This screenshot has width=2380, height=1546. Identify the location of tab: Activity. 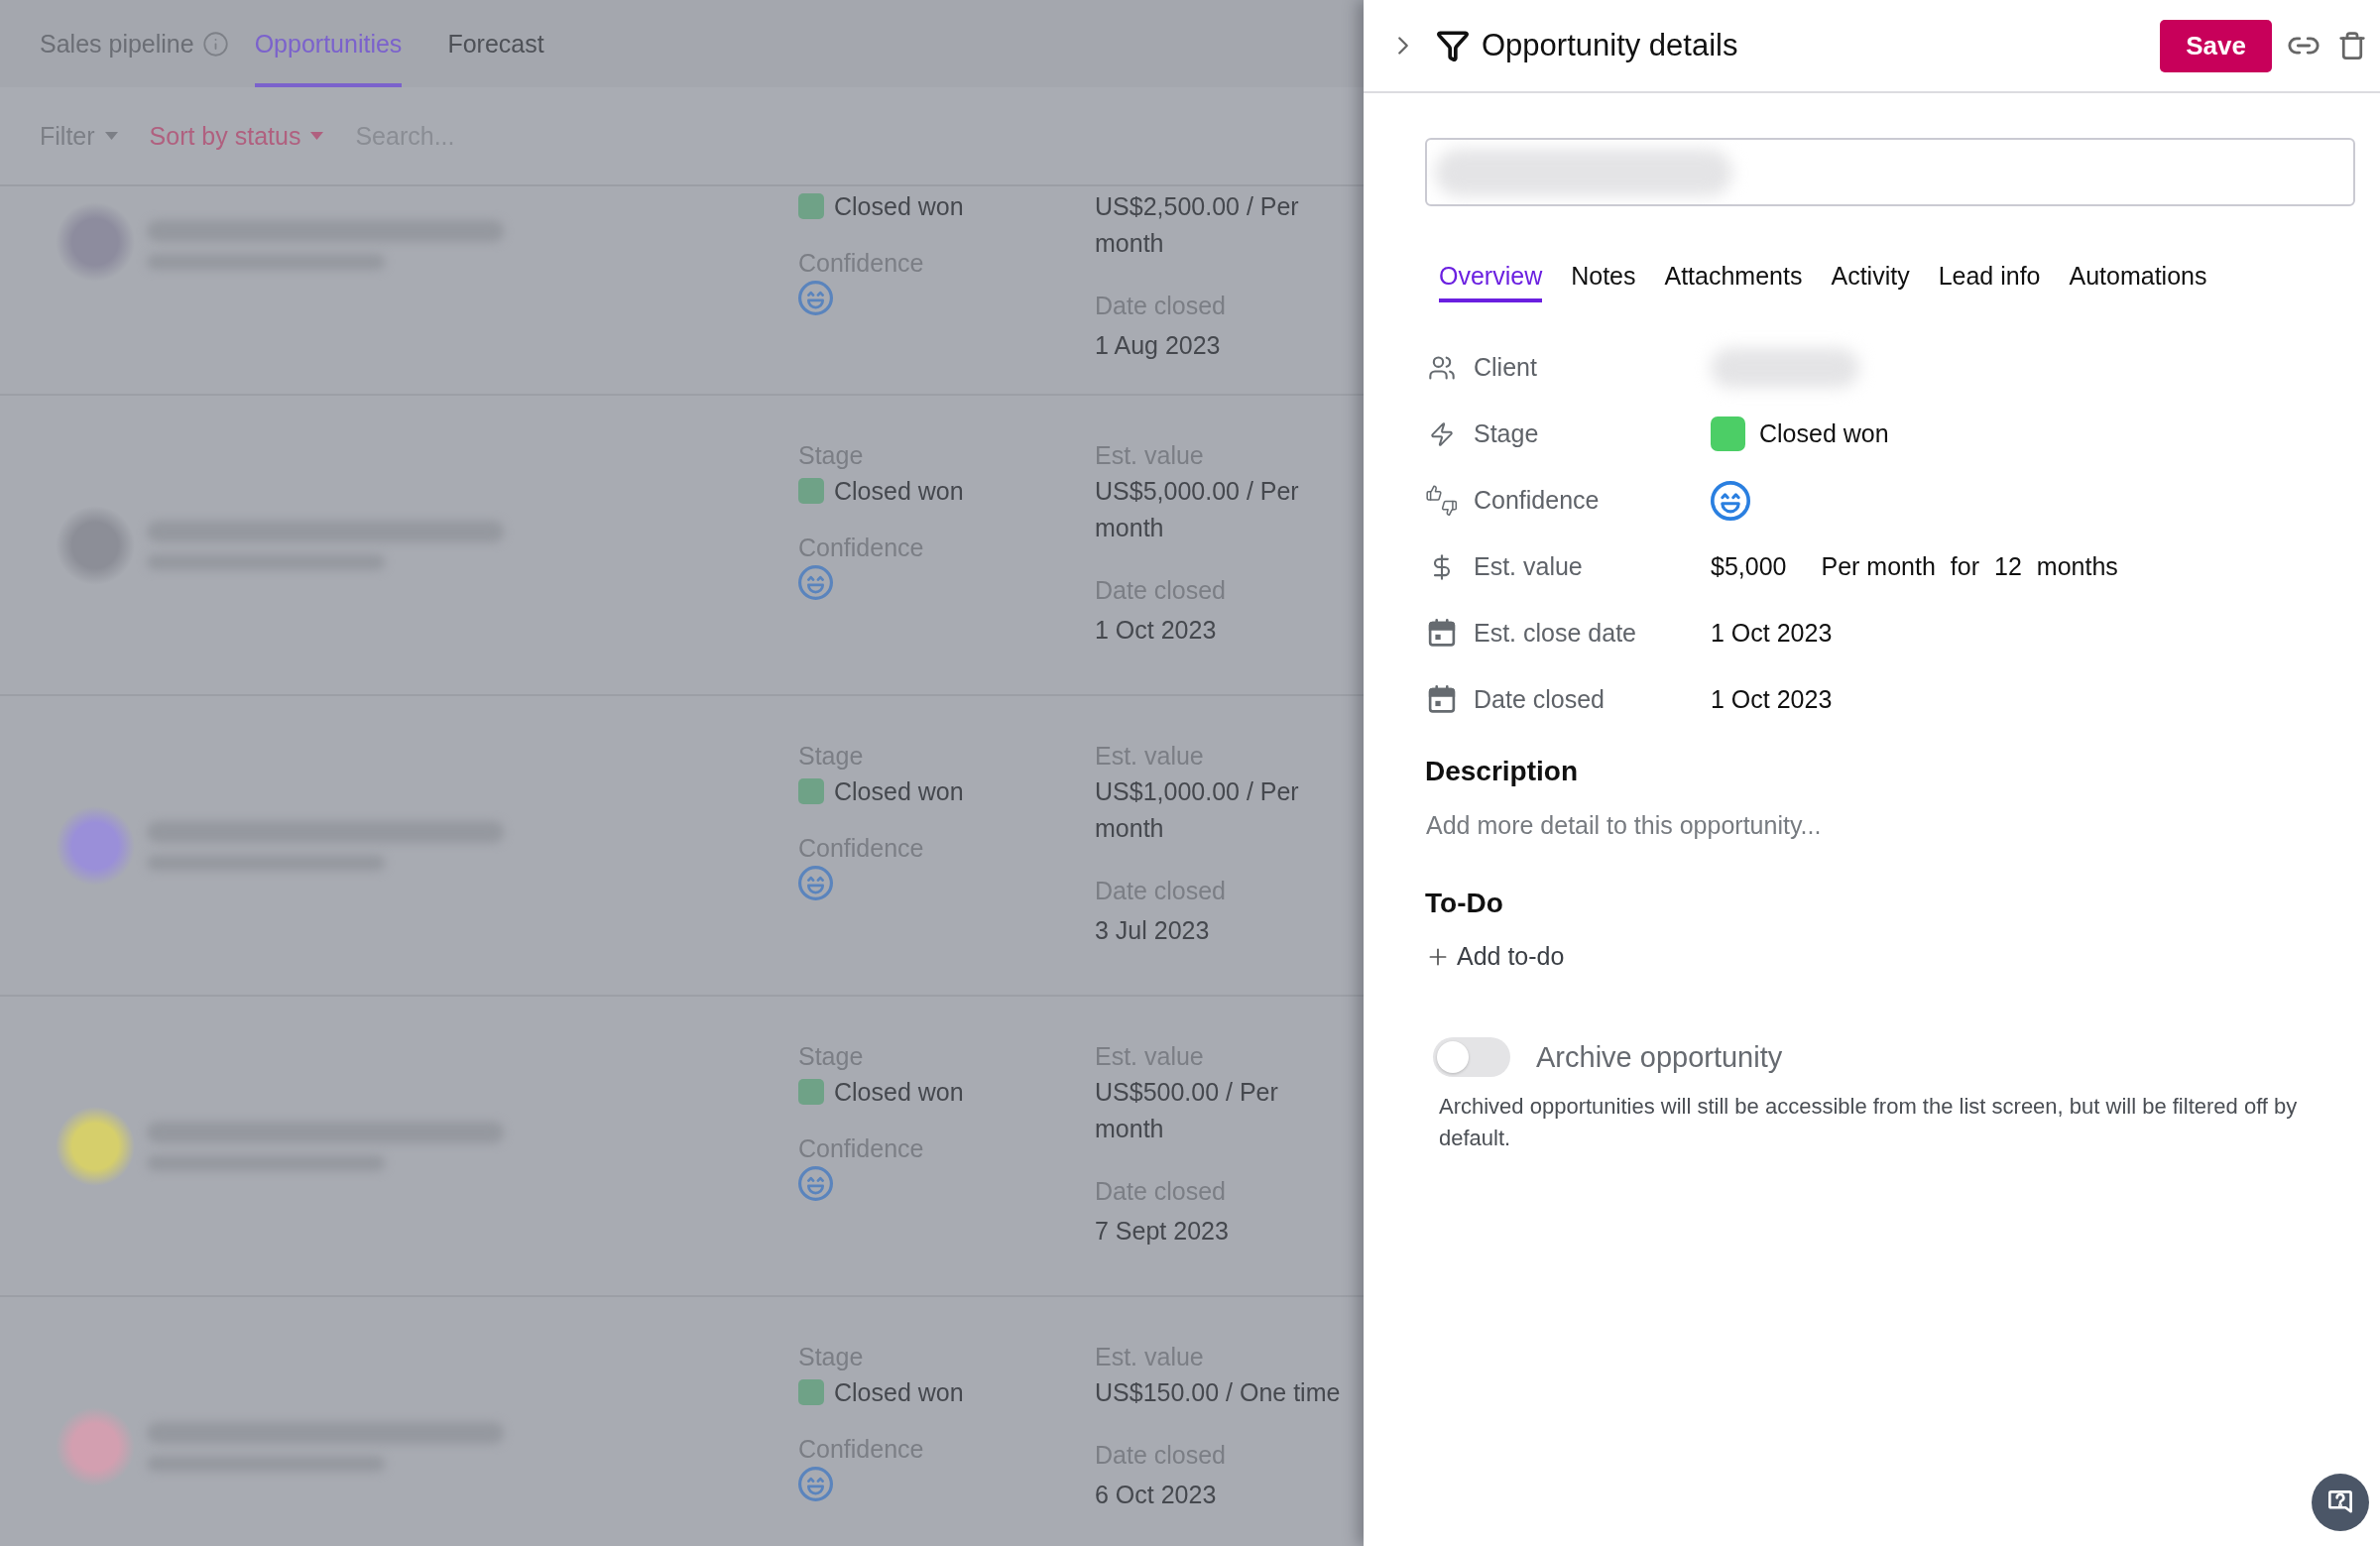
(1870, 279).